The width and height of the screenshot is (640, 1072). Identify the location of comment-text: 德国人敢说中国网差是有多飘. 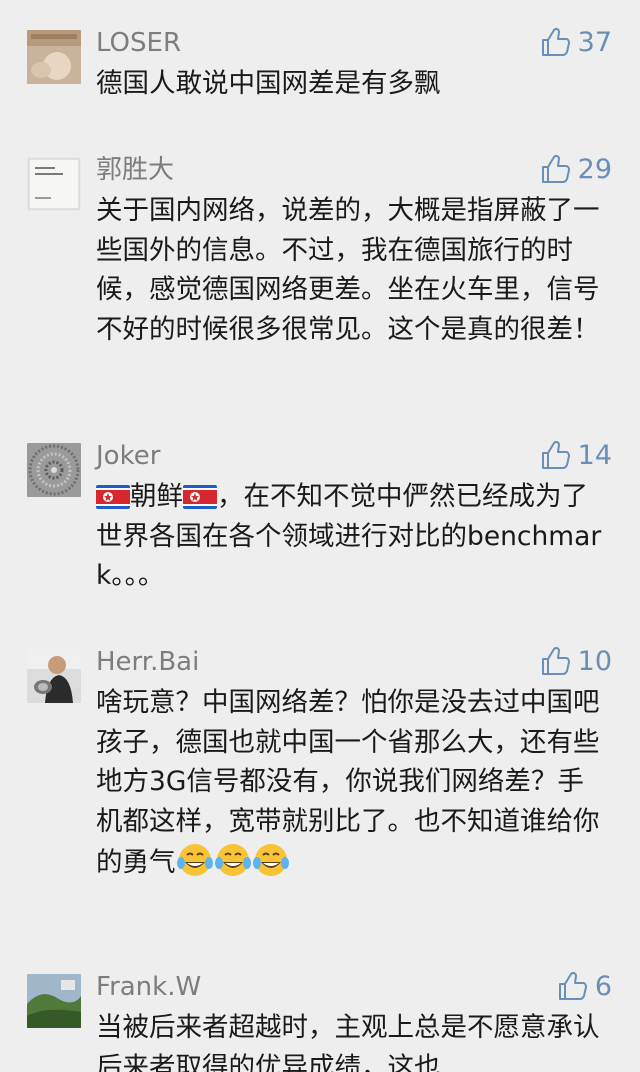
(268, 83).